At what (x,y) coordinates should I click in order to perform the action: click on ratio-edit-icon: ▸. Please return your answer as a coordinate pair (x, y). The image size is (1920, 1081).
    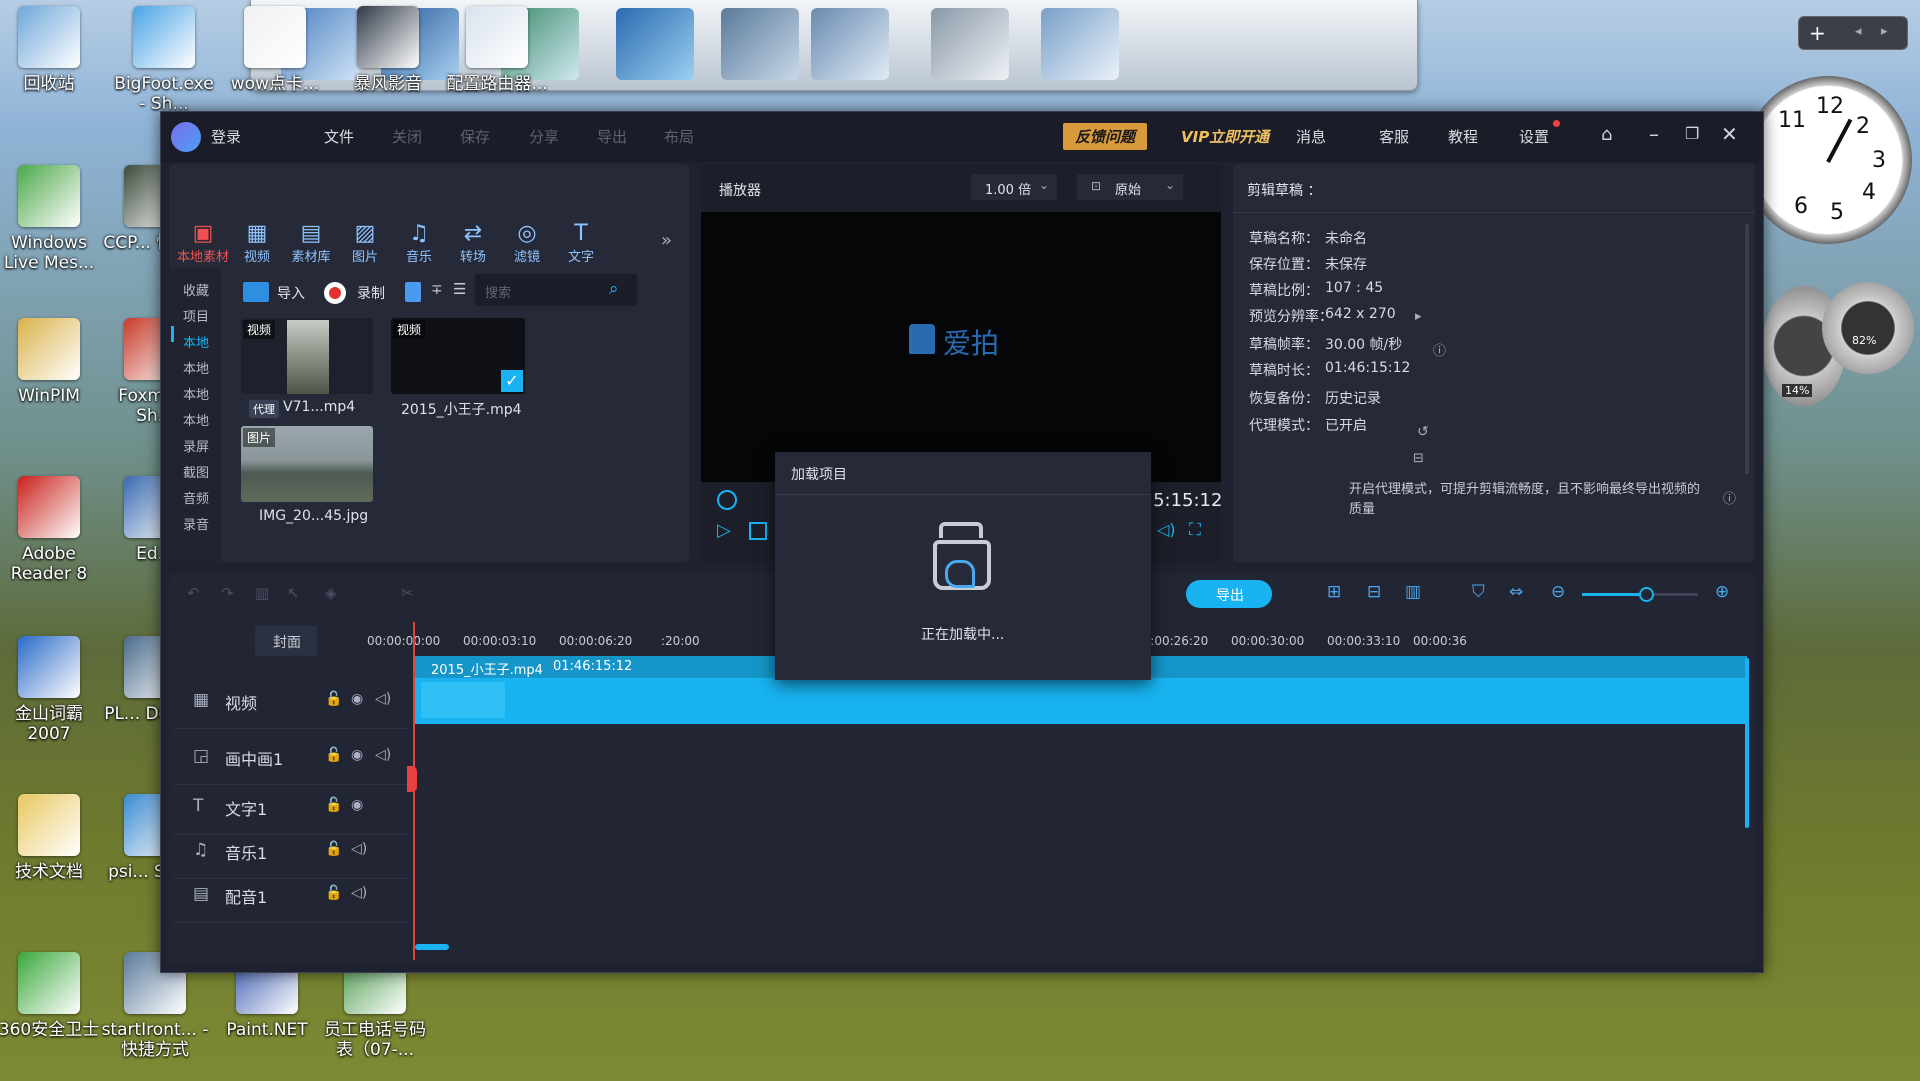
    Looking at the image, I should click on (1418, 316).